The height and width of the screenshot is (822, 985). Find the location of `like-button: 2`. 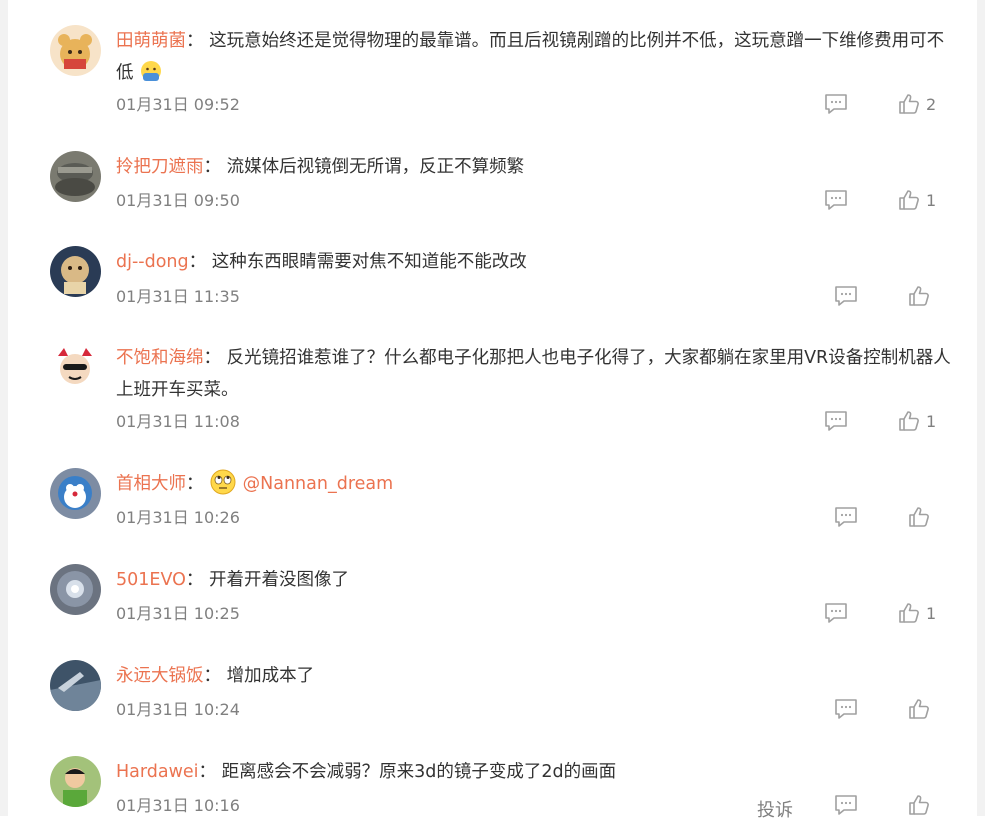

like-button: 2 is located at coordinates (917, 104).